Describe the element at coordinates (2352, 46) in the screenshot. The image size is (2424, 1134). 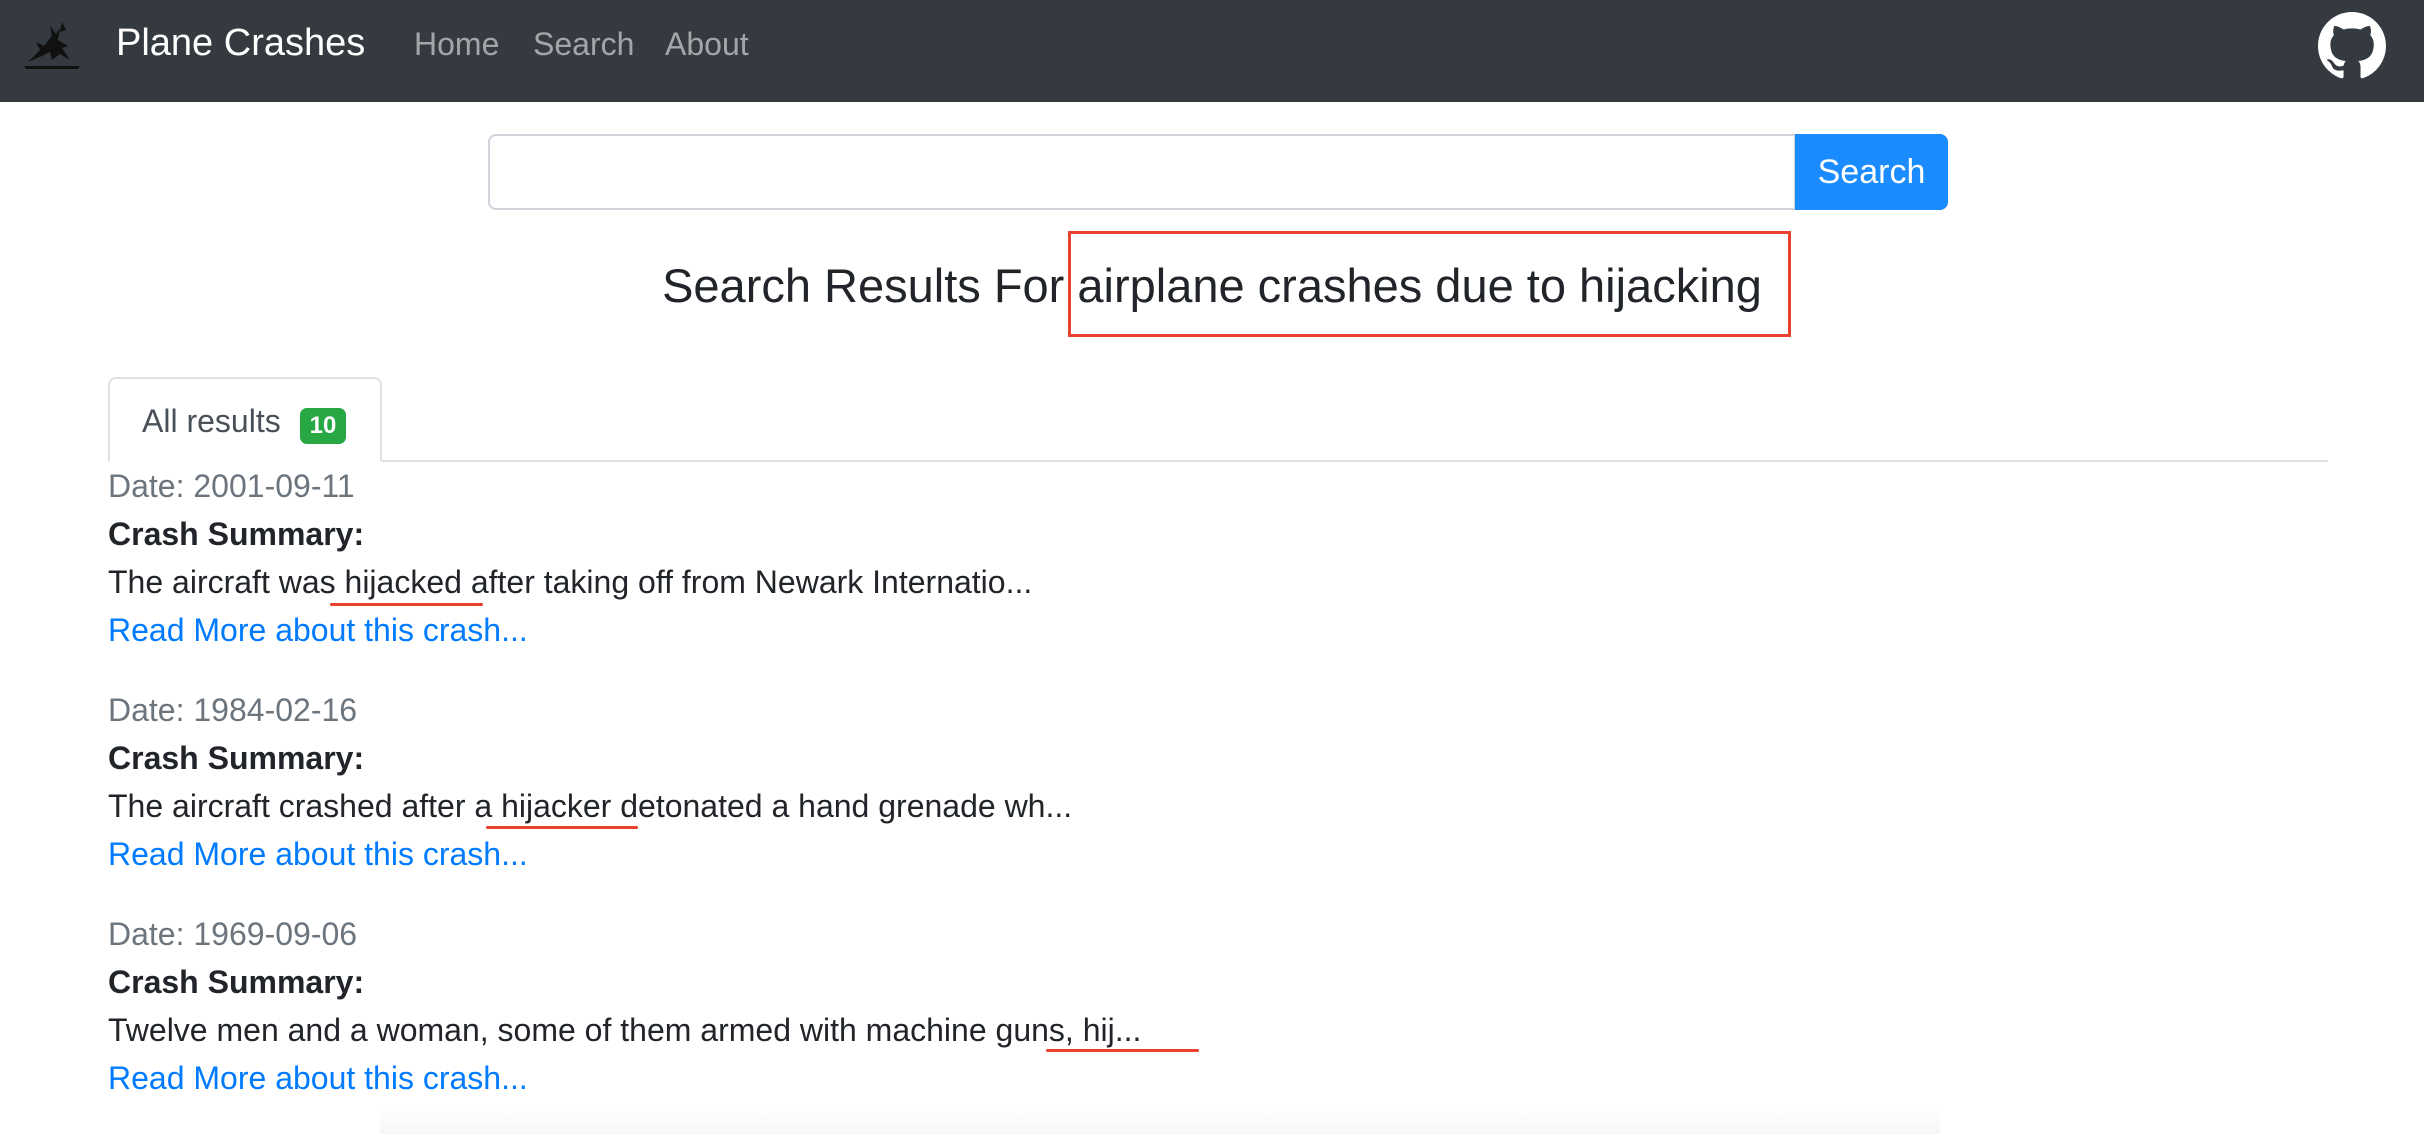
I see `github-icon` at that location.